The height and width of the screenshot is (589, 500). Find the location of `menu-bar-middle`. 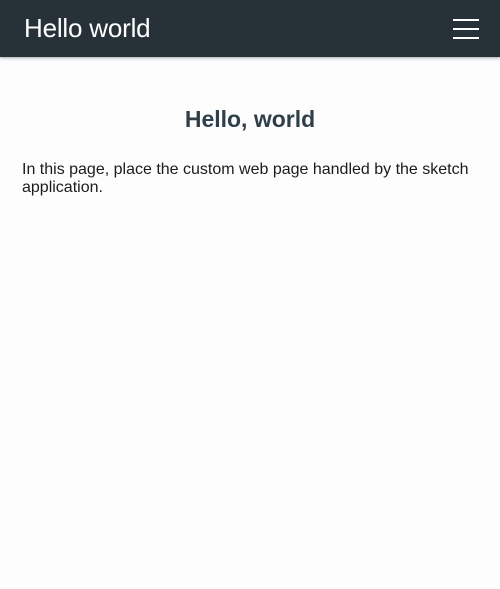

menu-bar-middle is located at coordinates (466, 29).